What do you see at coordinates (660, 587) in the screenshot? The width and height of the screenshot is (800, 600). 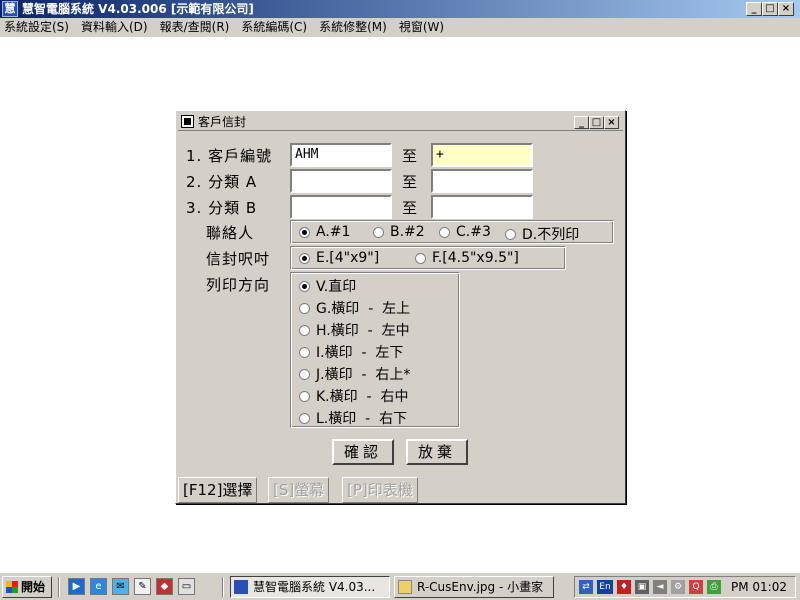 I see `volume-icon: ◄` at bounding box center [660, 587].